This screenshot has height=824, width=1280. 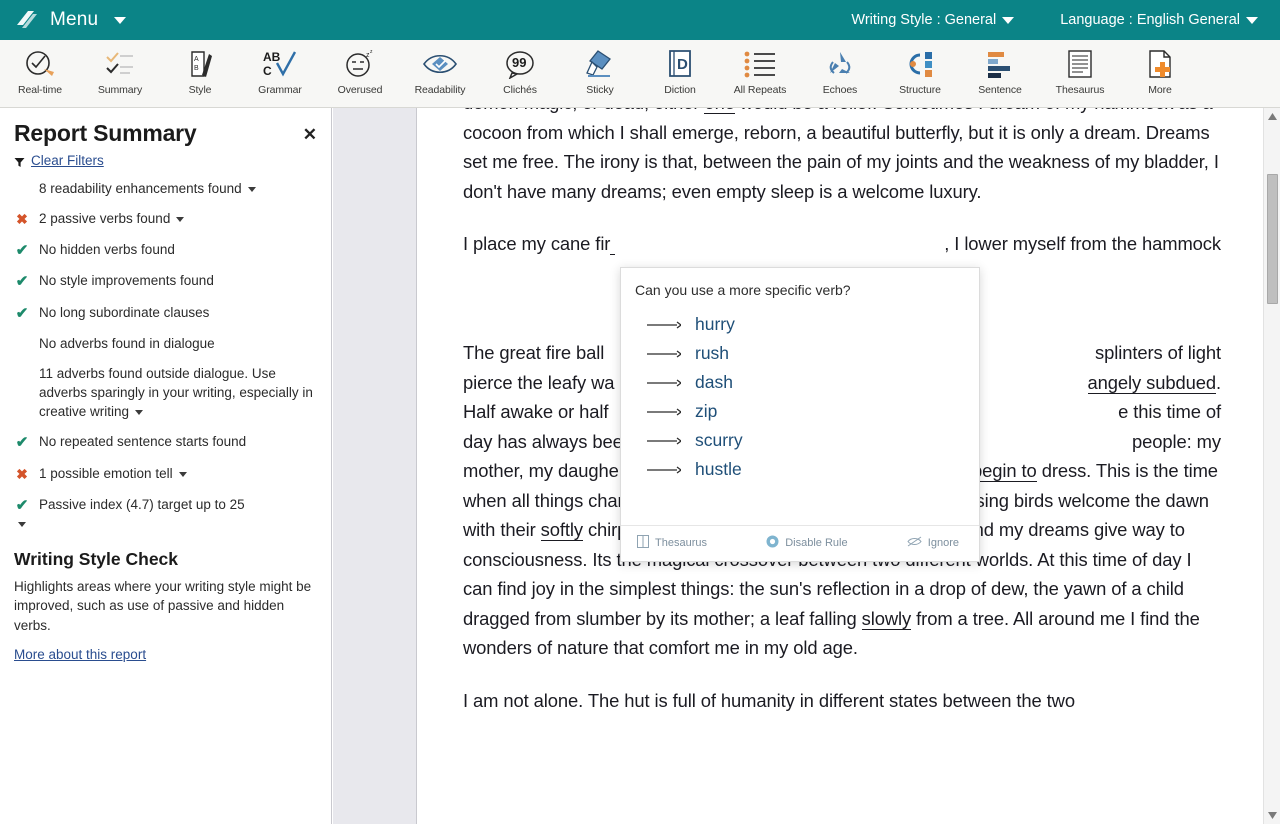 I want to click on report-row-label: No adverbs found in dialogue, so click(x=127, y=343).